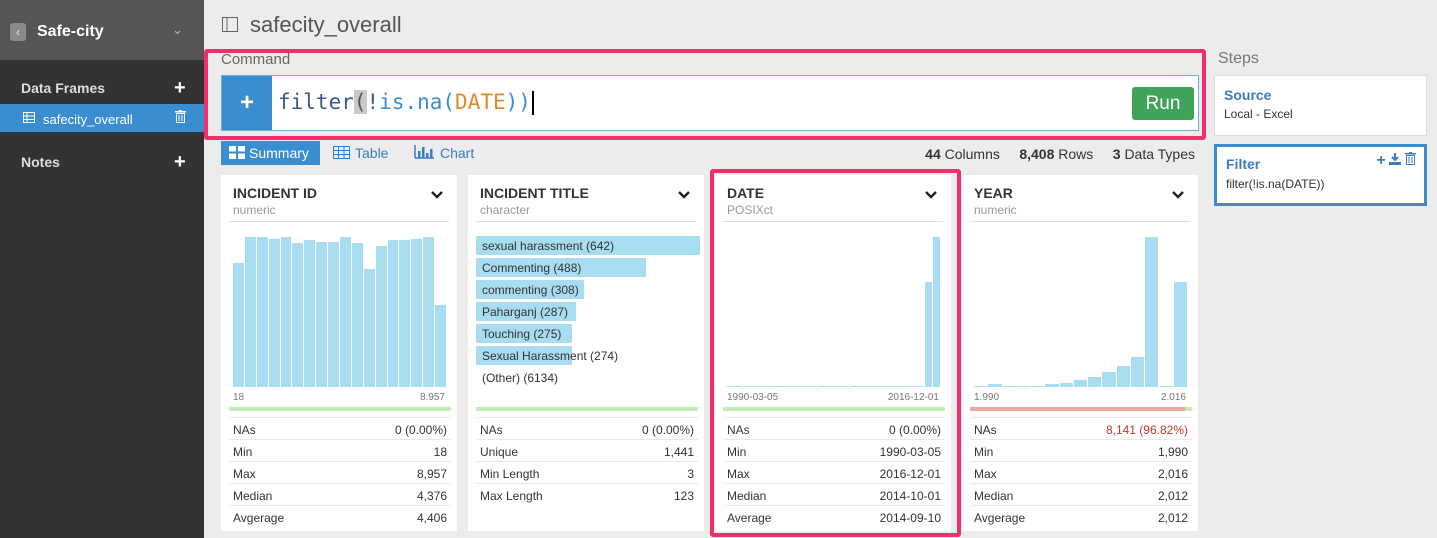 This screenshot has width=1437, height=538. Describe the element at coordinates (532, 268) in the screenshot. I see `top-value-label: Commenting (488)` at that location.